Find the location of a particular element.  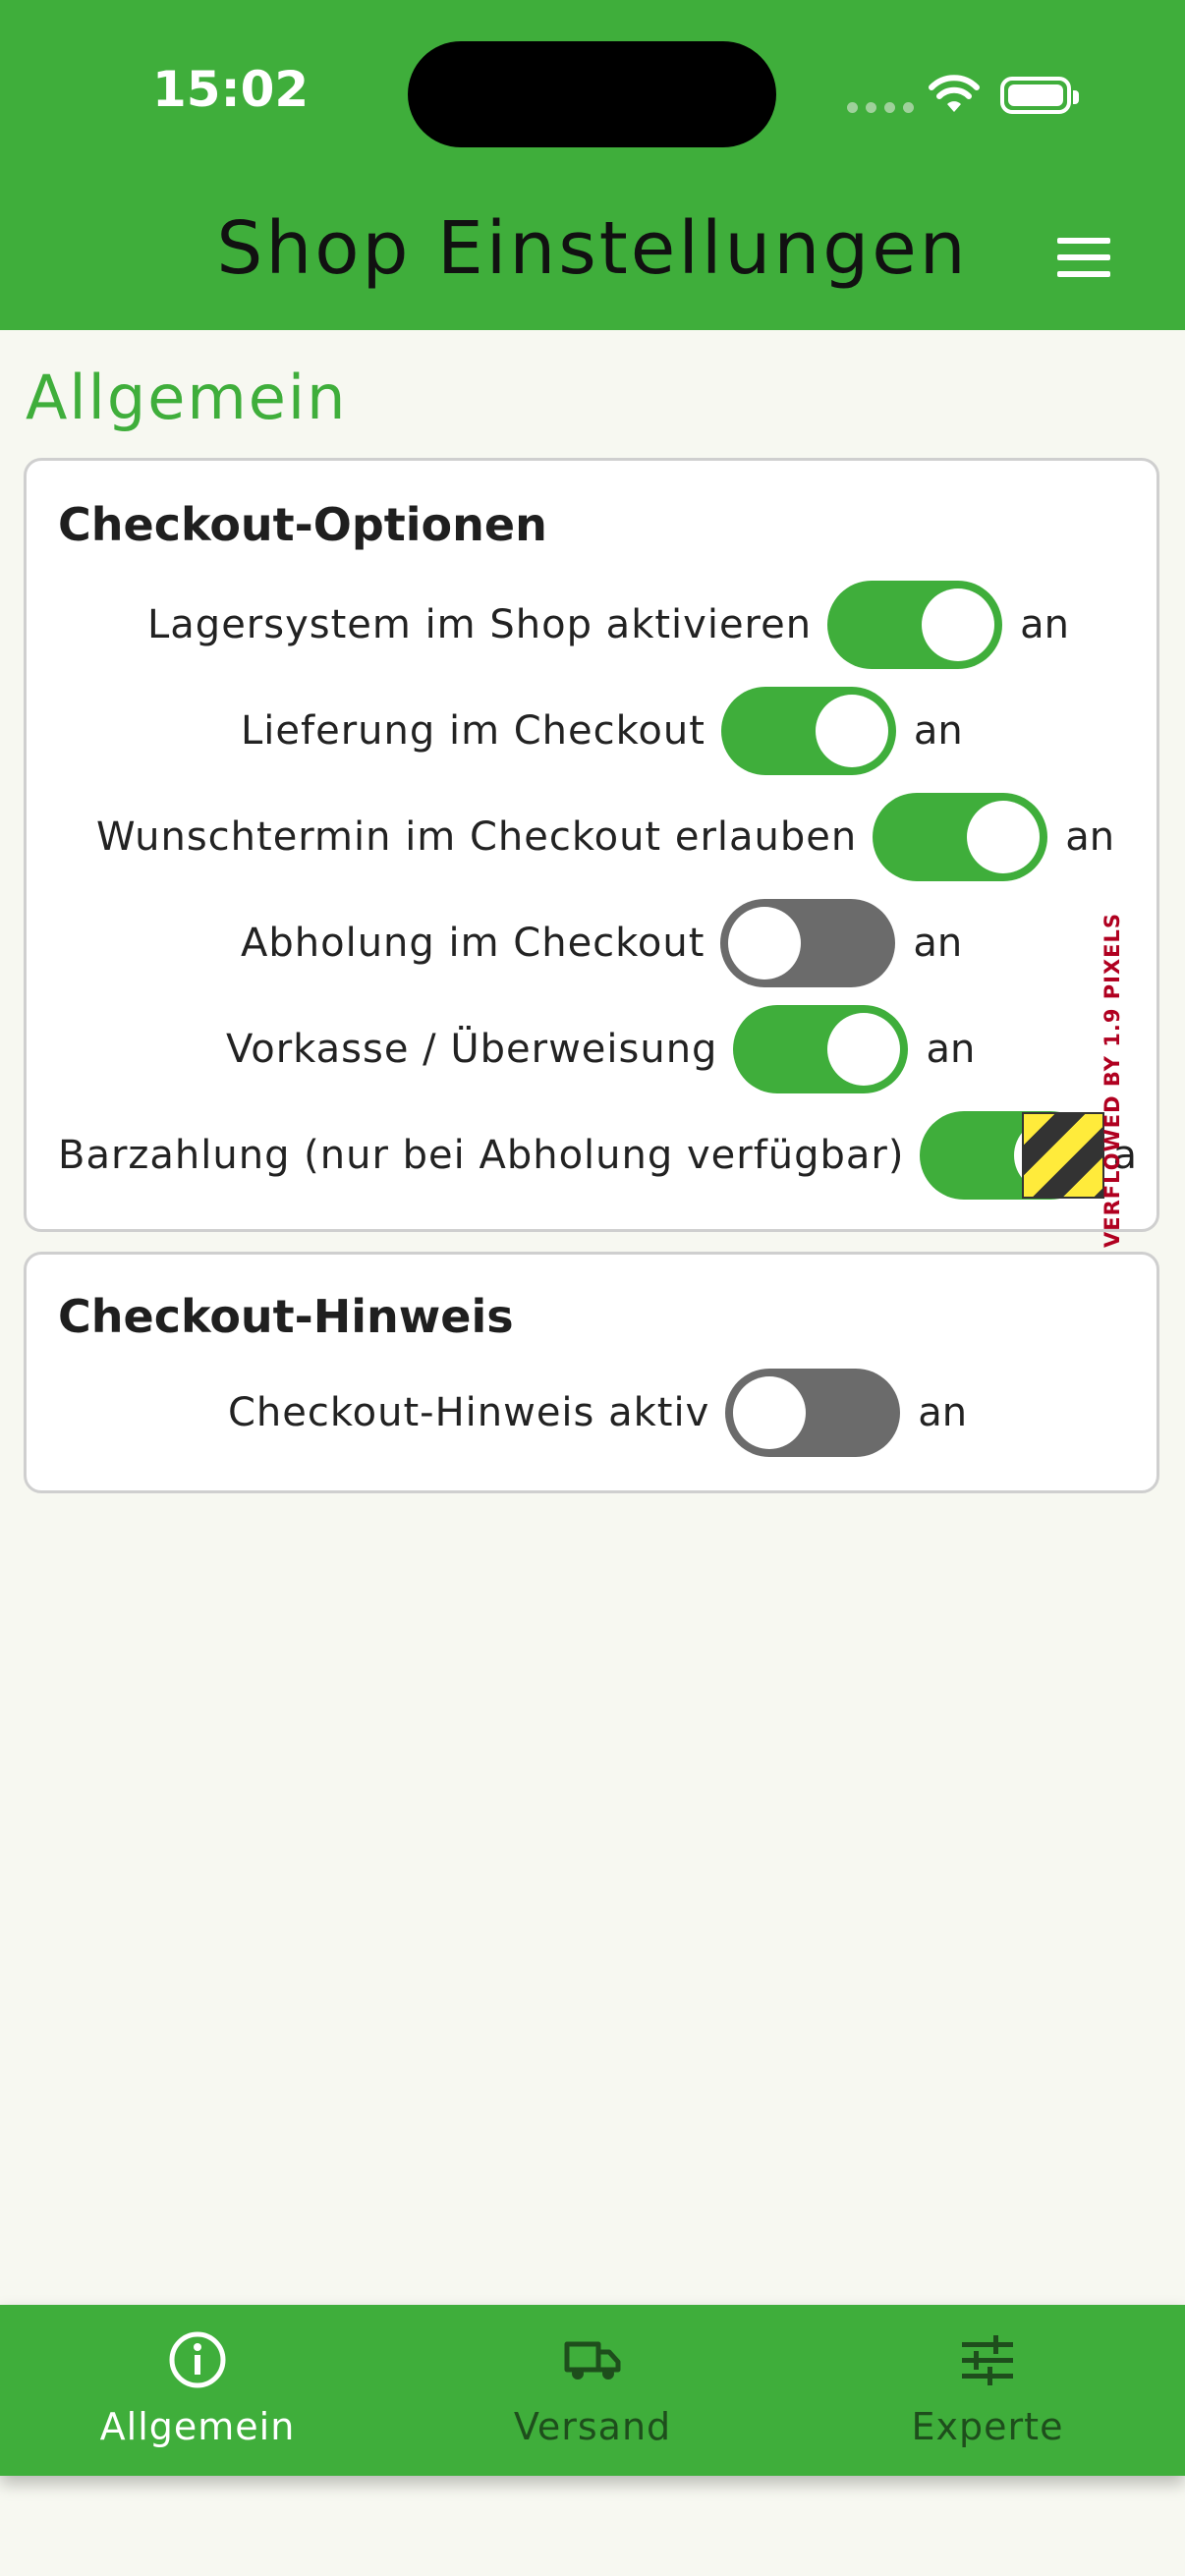

bottom-navigation: Allgemein Versand Experte is located at coordinates (592, 2390).